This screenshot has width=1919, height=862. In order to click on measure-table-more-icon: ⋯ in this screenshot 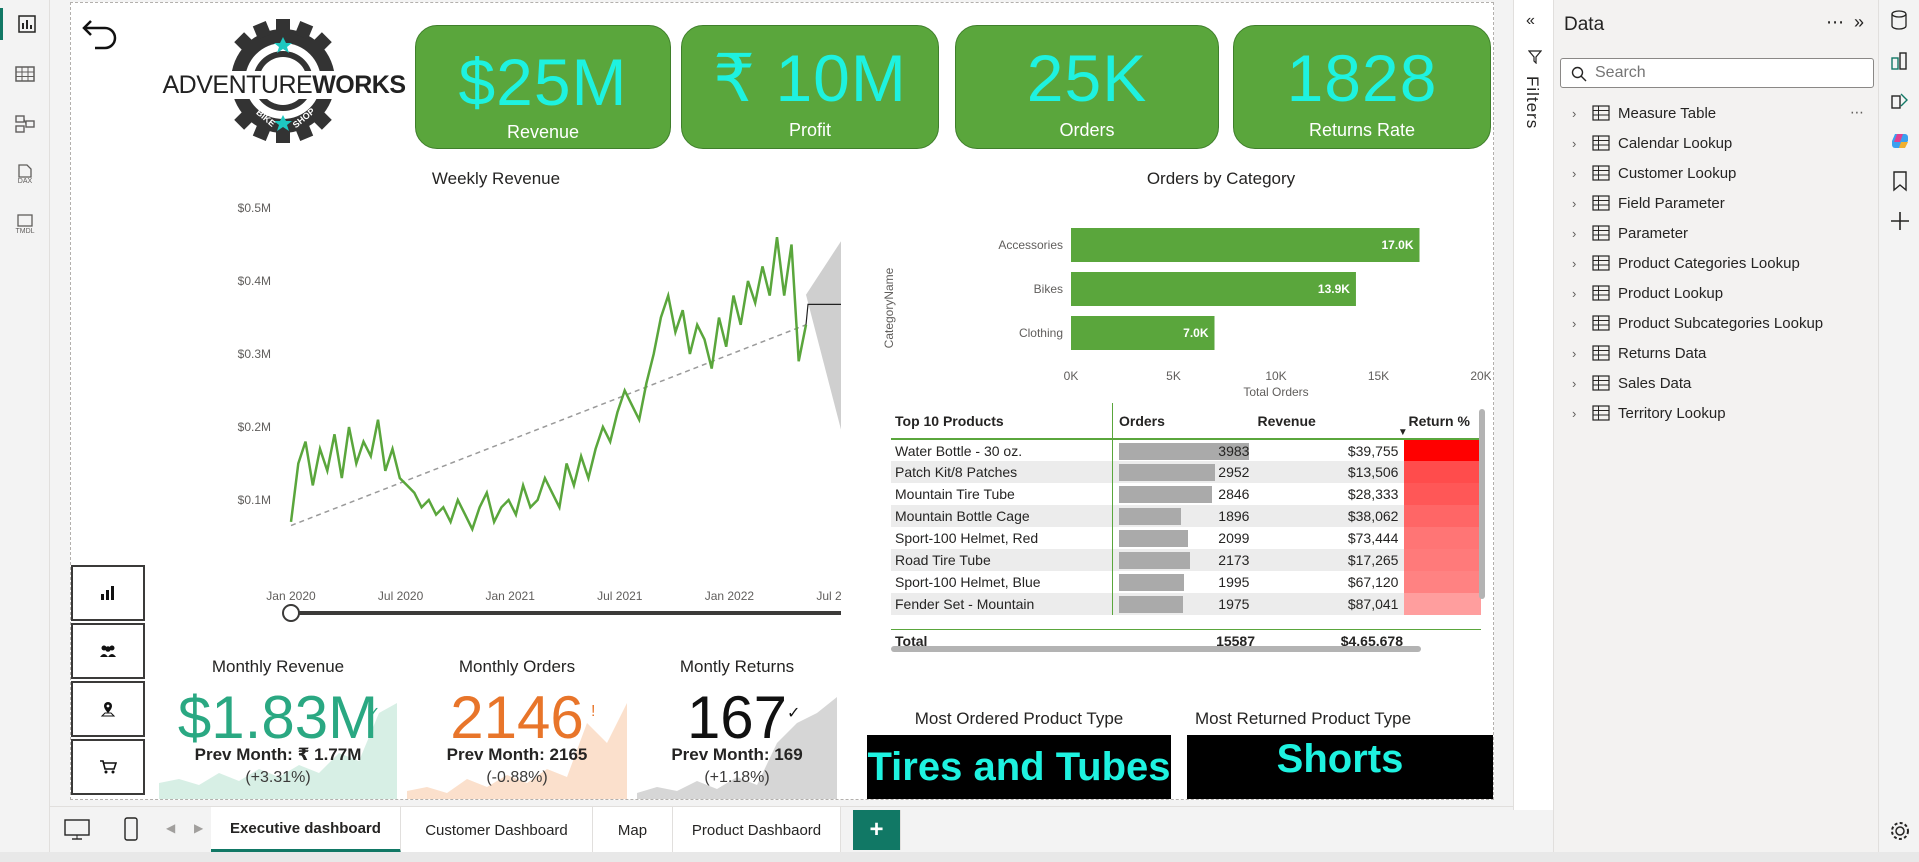, I will do `click(1857, 112)`.